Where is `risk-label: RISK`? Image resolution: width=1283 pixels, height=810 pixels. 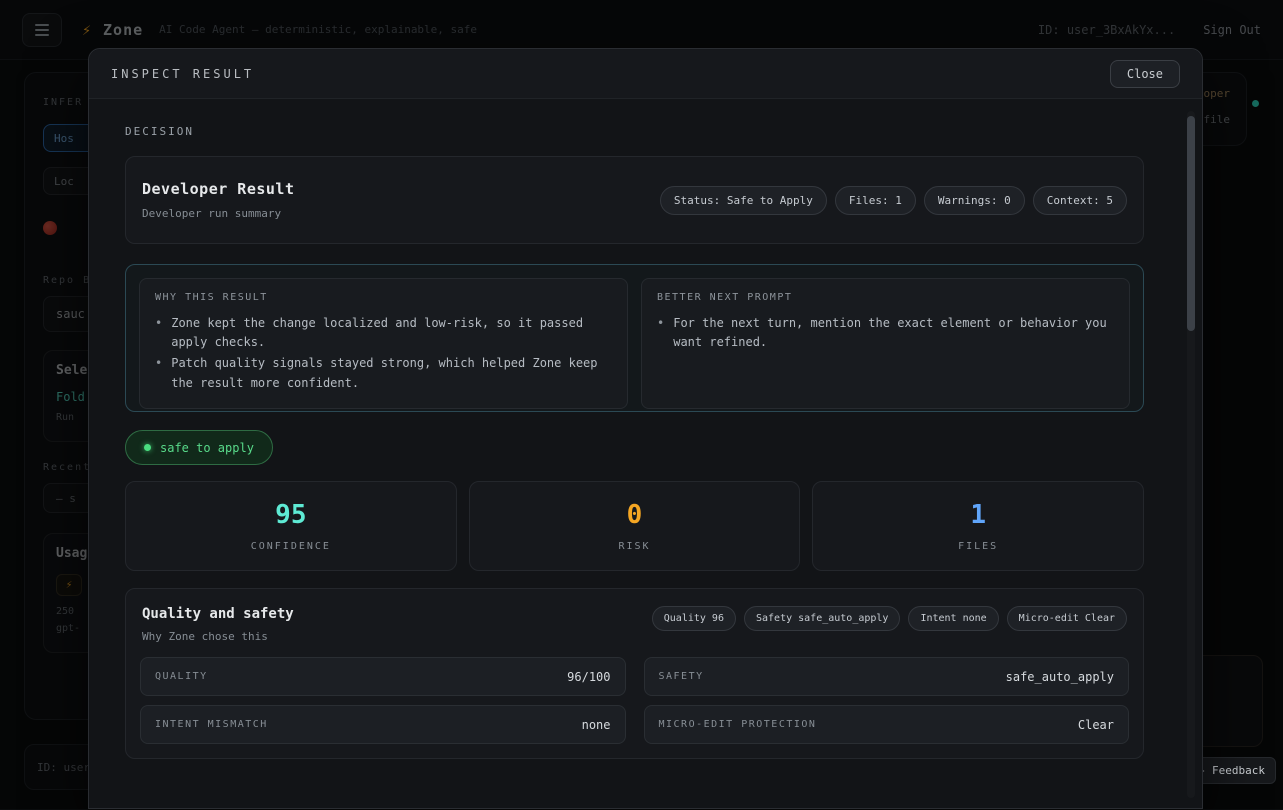 risk-label: RISK is located at coordinates (634, 546).